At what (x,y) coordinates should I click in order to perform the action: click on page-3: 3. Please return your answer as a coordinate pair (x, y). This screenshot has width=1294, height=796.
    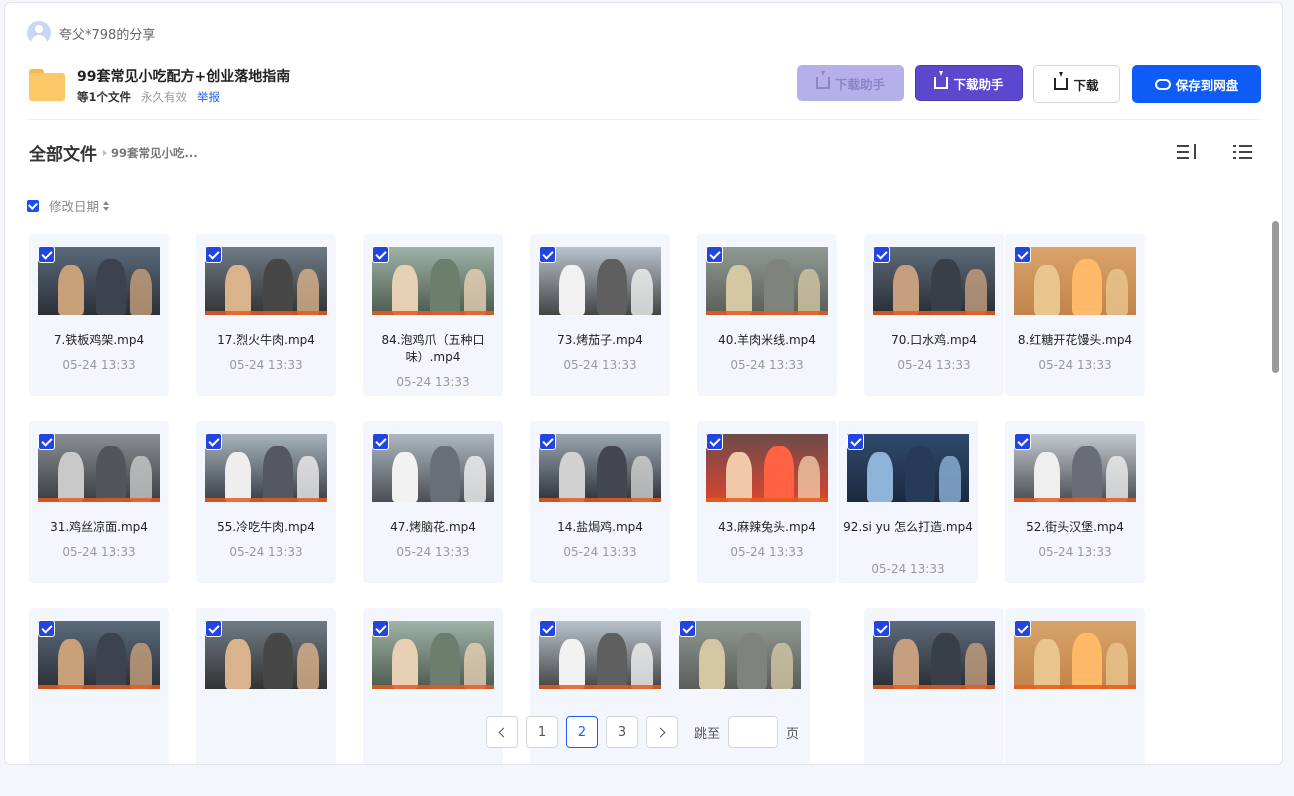
    Looking at the image, I should click on (622, 732).